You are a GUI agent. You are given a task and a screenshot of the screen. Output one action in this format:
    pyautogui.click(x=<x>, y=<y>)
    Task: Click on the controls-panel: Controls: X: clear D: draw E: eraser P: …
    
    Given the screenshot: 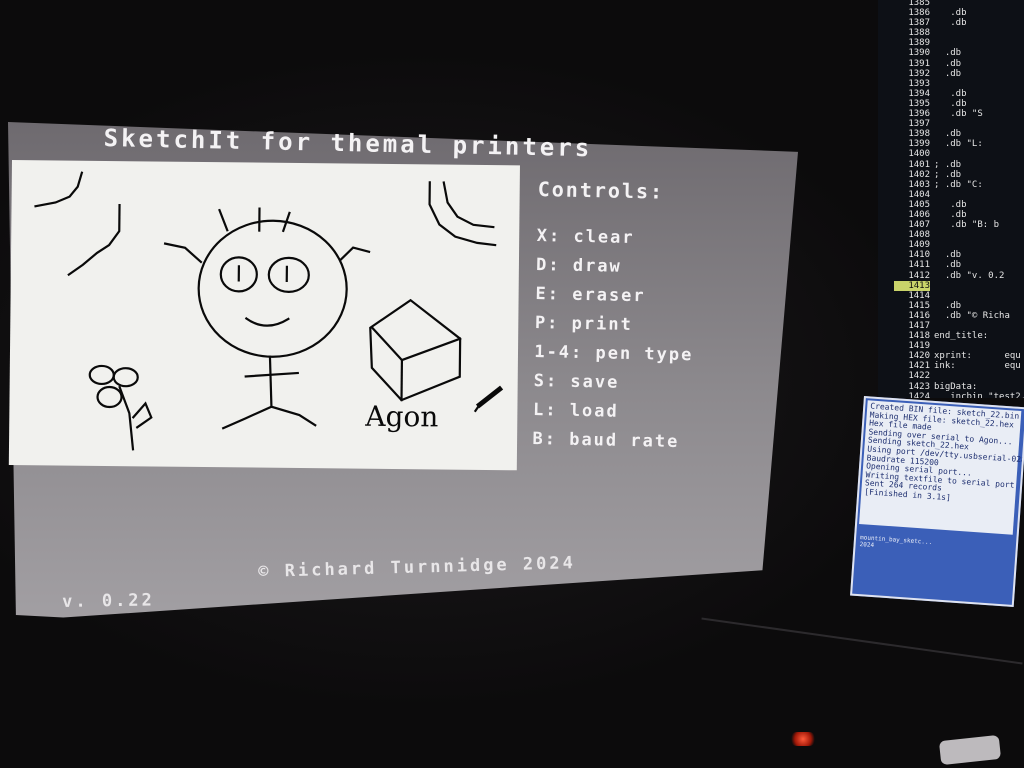 What is the action you would take?
    pyautogui.click(x=650, y=317)
    